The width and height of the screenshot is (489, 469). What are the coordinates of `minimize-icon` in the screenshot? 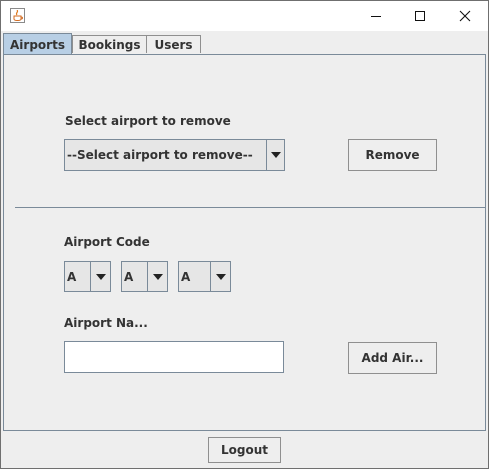 It's located at (376, 16).